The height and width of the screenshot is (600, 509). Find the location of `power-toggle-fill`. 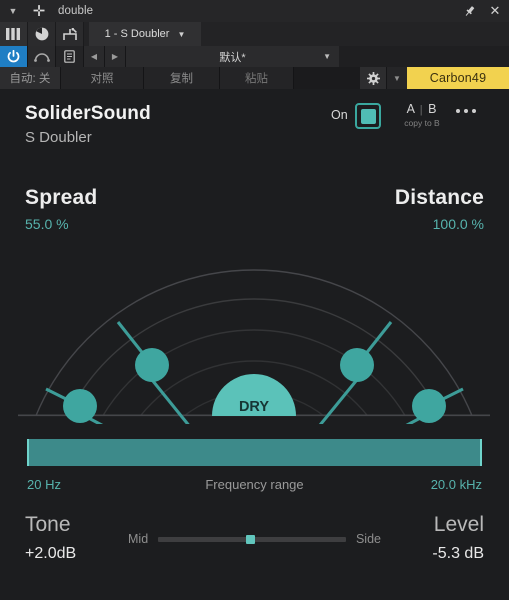

power-toggle-fill is located at coordinates (368, 116).